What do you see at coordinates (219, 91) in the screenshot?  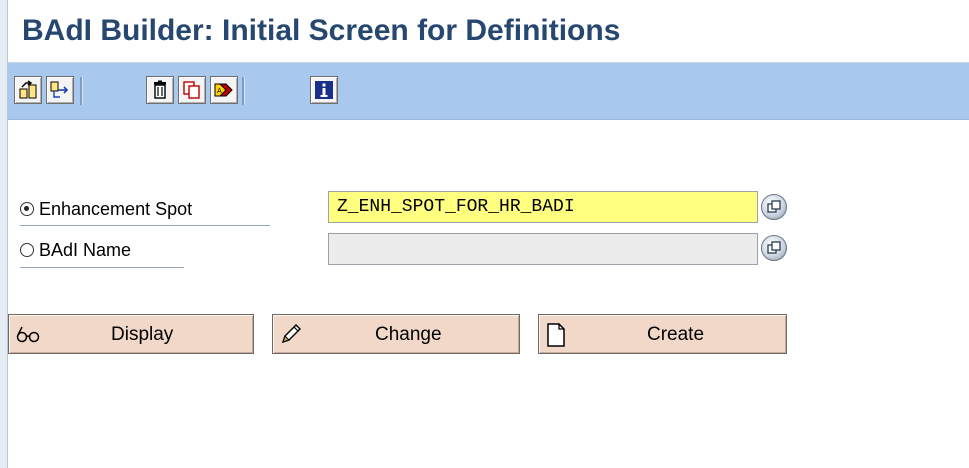 I see `svg-text: A` at bounding box center [219, 91].